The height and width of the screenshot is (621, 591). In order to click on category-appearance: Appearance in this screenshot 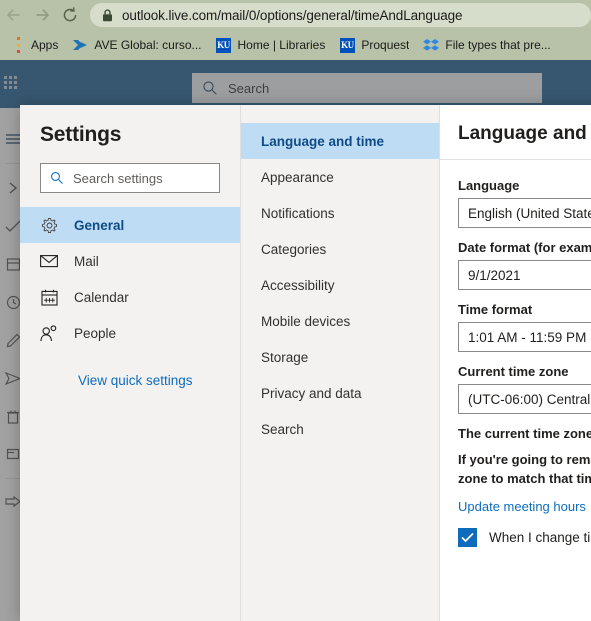, I will do `click(340, 177)`.